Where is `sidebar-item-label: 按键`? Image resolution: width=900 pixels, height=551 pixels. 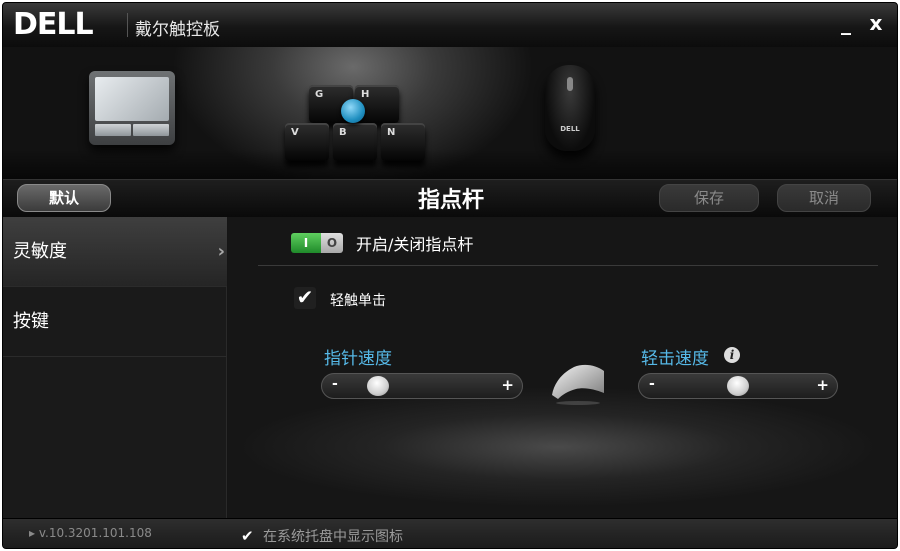
sidebar-item-label: 按键 is located at coordinates (31, 321).